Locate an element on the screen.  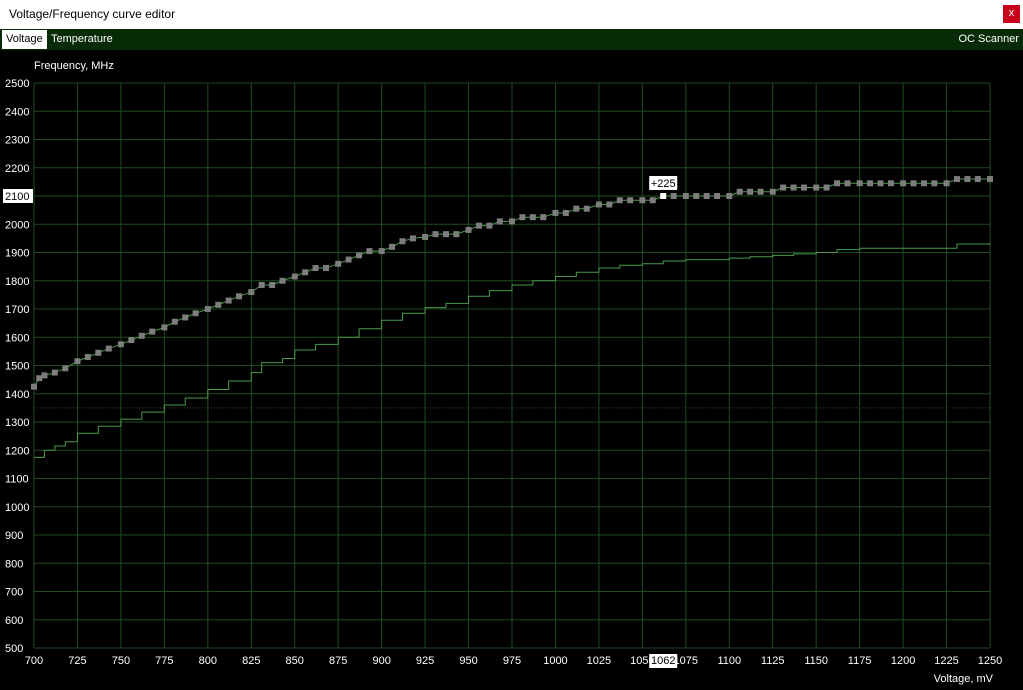
y-tick-label: 700 is located at coordinates (14, 593).